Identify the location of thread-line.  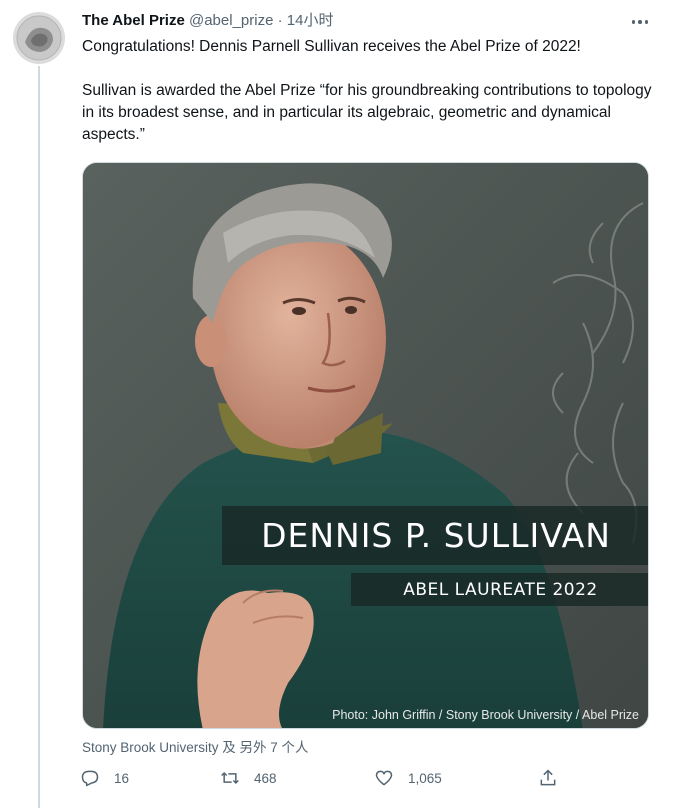
(39, 437).